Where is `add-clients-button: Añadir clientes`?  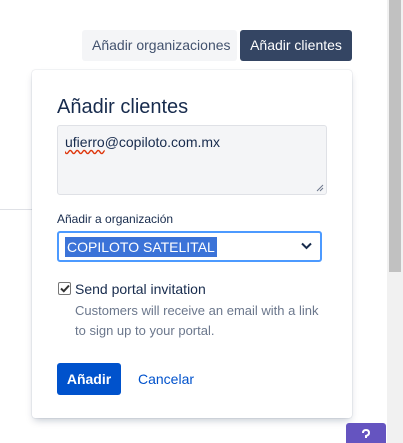 add-clients-button: Añadir clientes is located at coordinates (296, 45).